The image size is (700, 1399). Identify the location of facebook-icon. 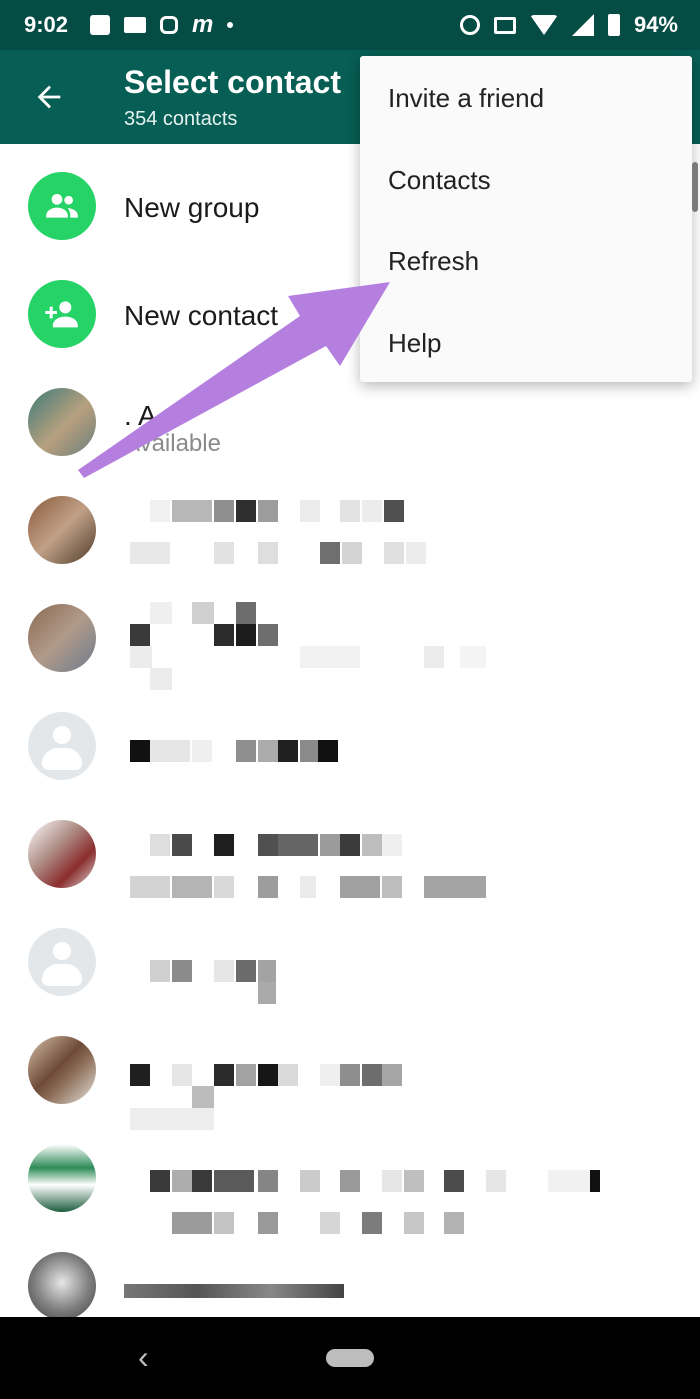
(100, 25).